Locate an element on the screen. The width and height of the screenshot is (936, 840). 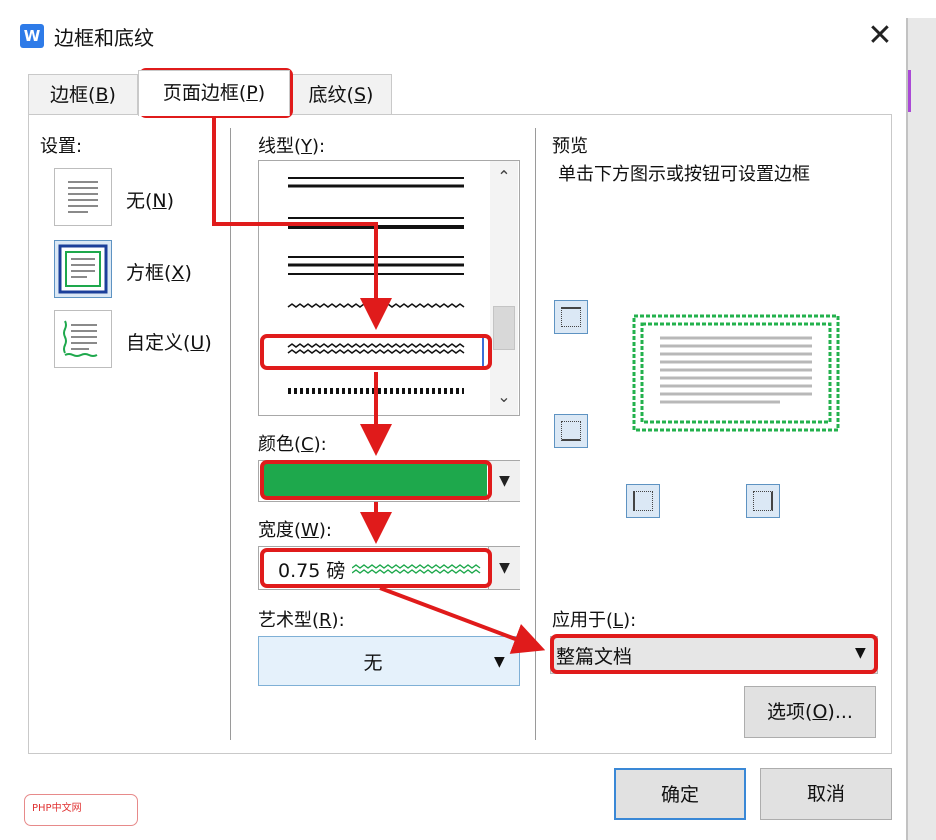
tab-page-border-label: 页面边框(P) is located at coordinates (214, 93).